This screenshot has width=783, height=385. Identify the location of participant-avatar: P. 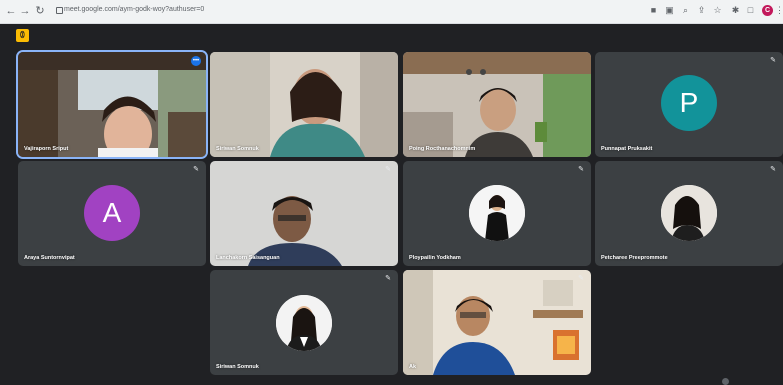
(689, 103).